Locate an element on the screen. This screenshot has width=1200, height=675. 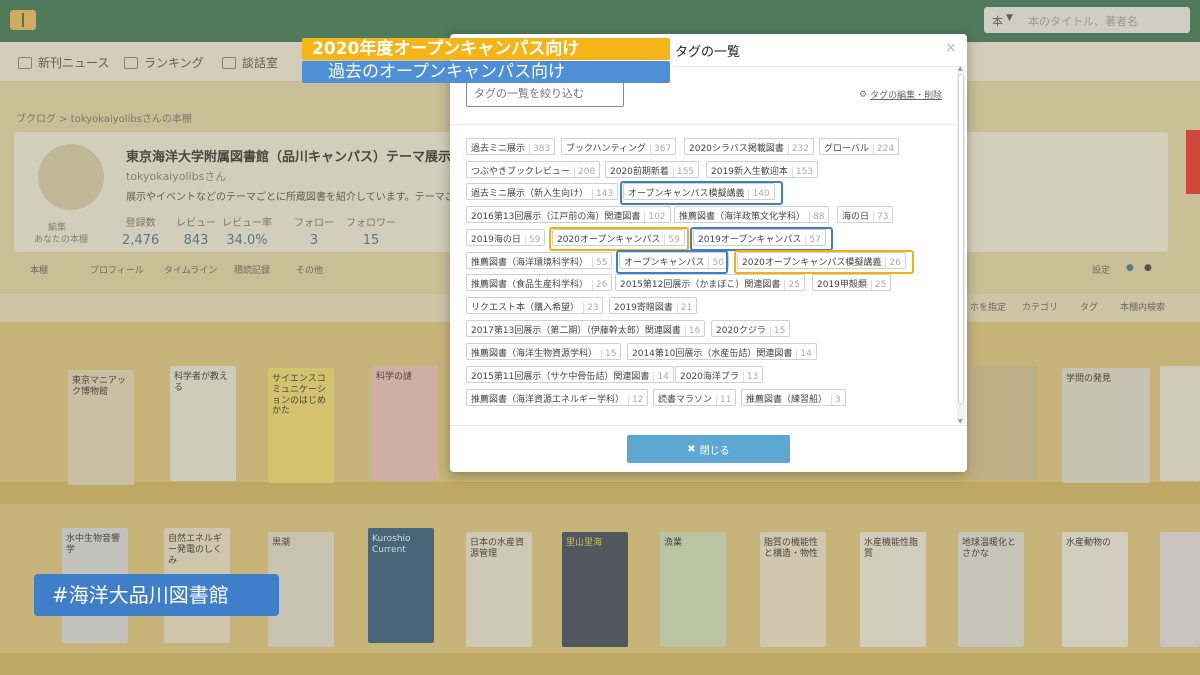
tag-item: 2019寄贈図書 21 is located at coordinates (653, 305).